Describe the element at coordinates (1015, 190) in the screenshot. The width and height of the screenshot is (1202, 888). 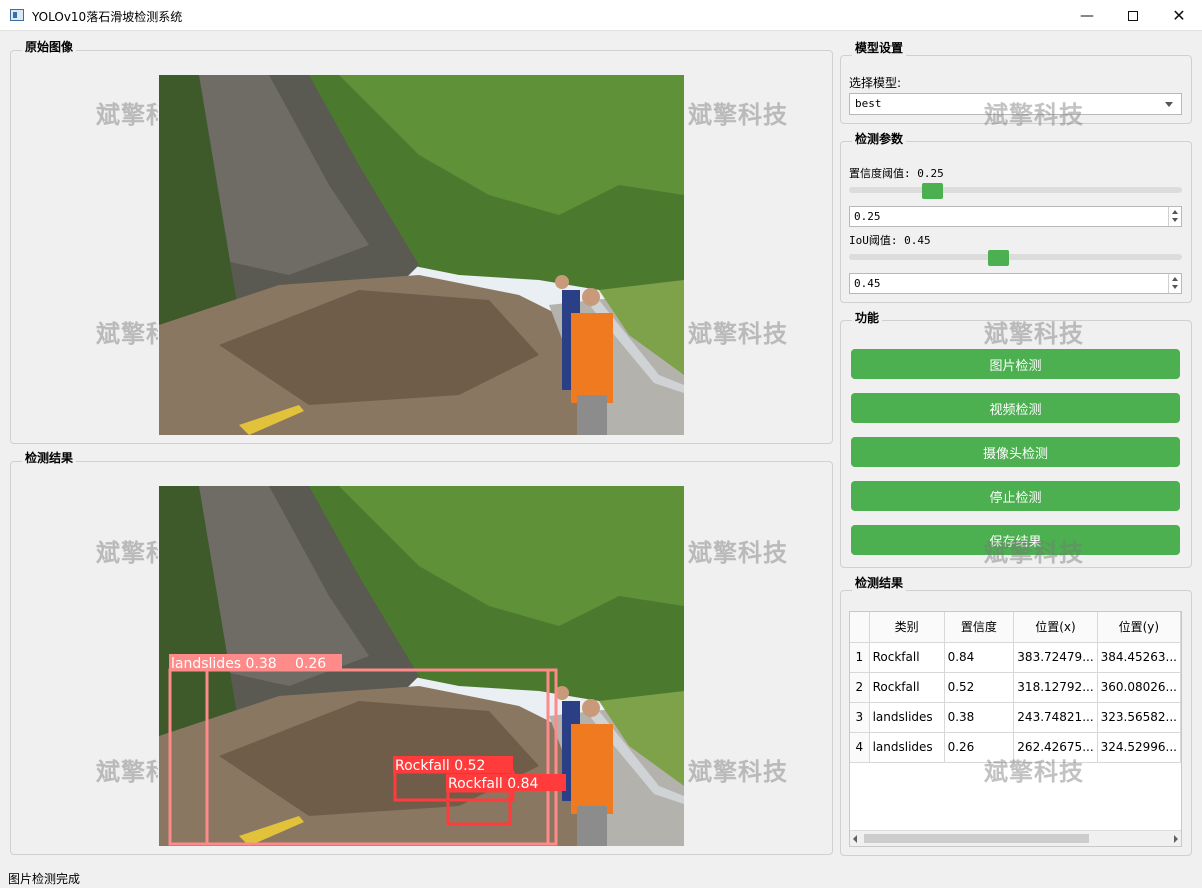
I see `conf-slider-track` at that location.